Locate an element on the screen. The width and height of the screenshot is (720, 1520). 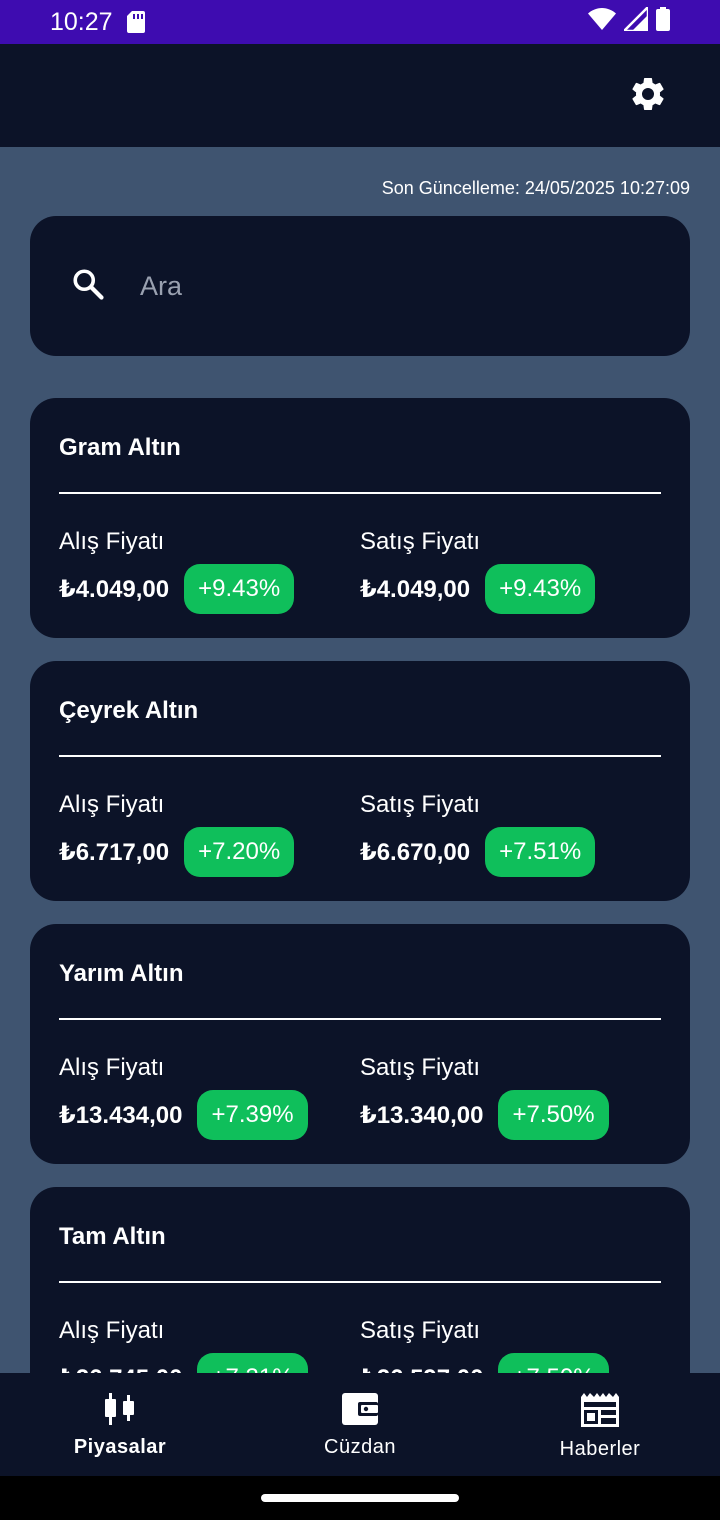
nav-item-haberler: Haberler is located at coordinates (600, 1424).